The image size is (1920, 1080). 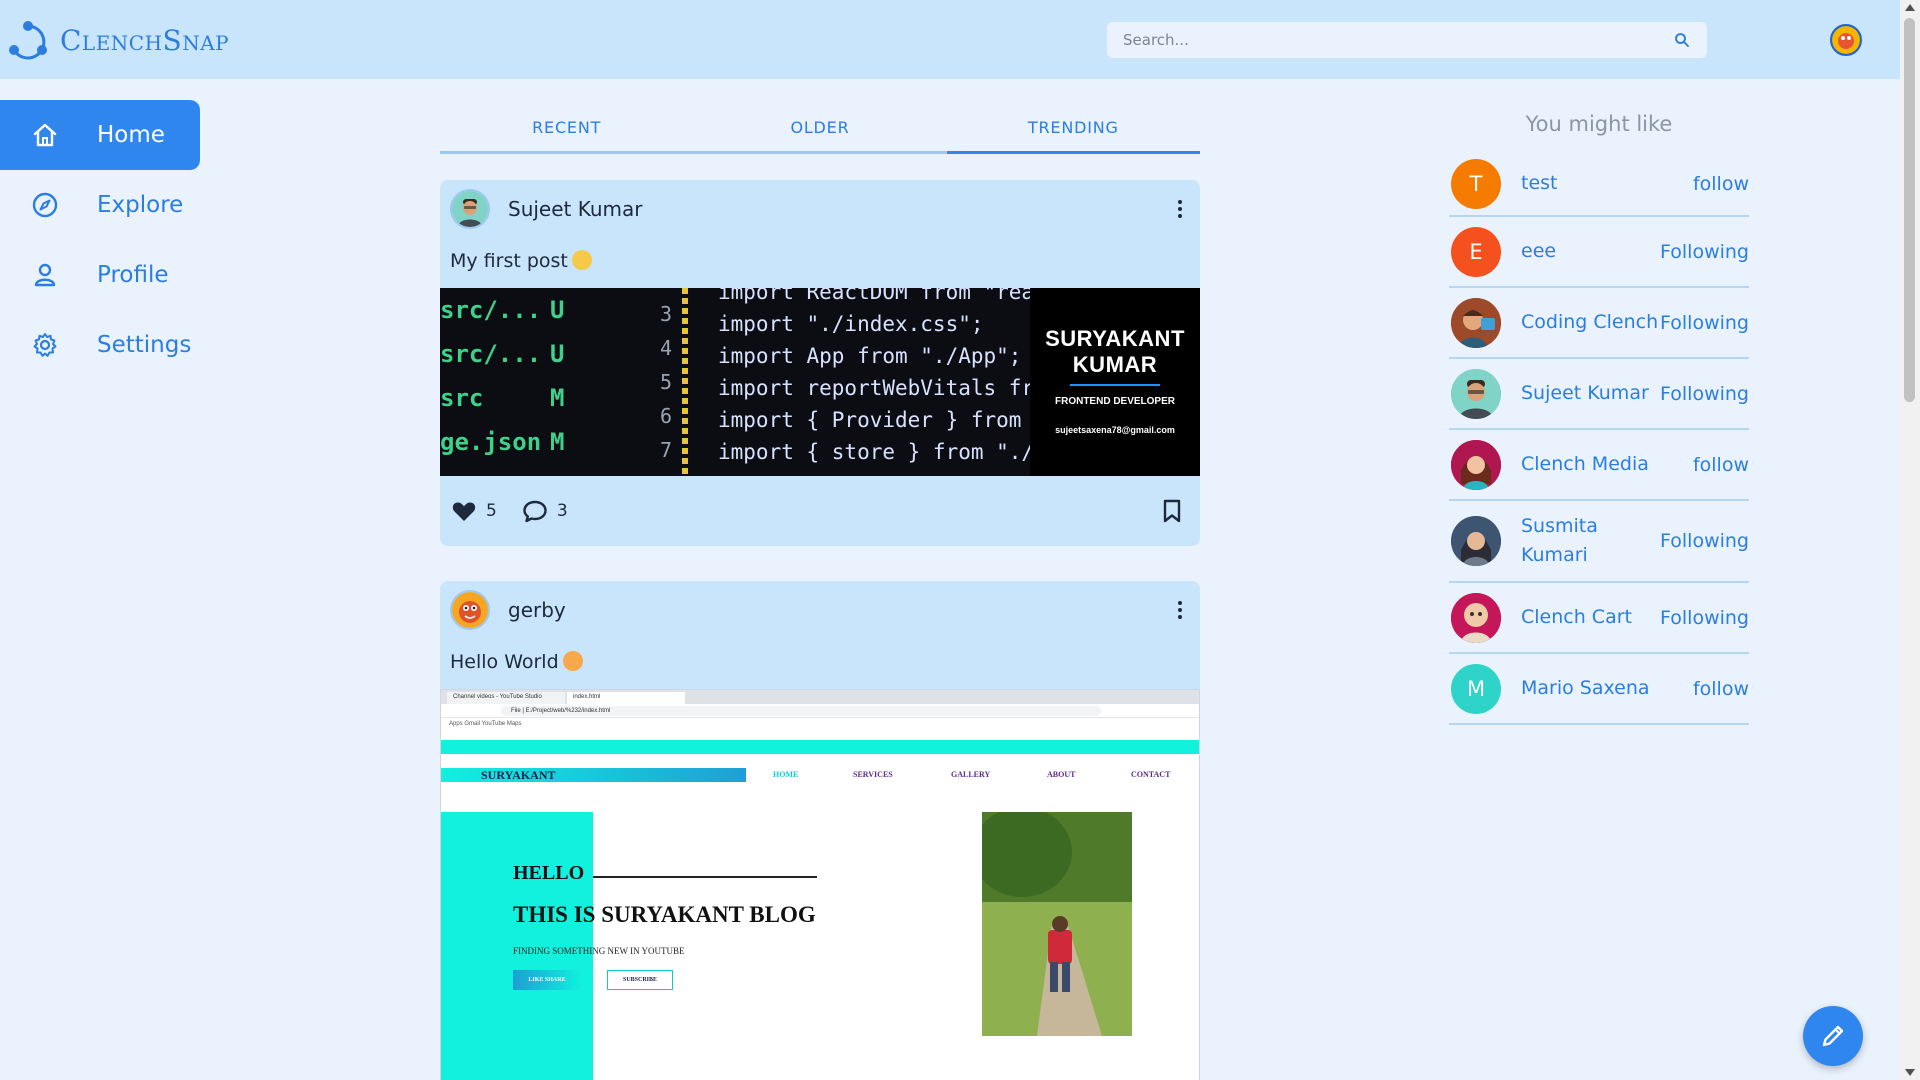 What do you see at coordinates (801, 711) in the screenshot?
I see `browser-url: File | E:/Project/web/%232/index.html` at bounding box center [801, 711].